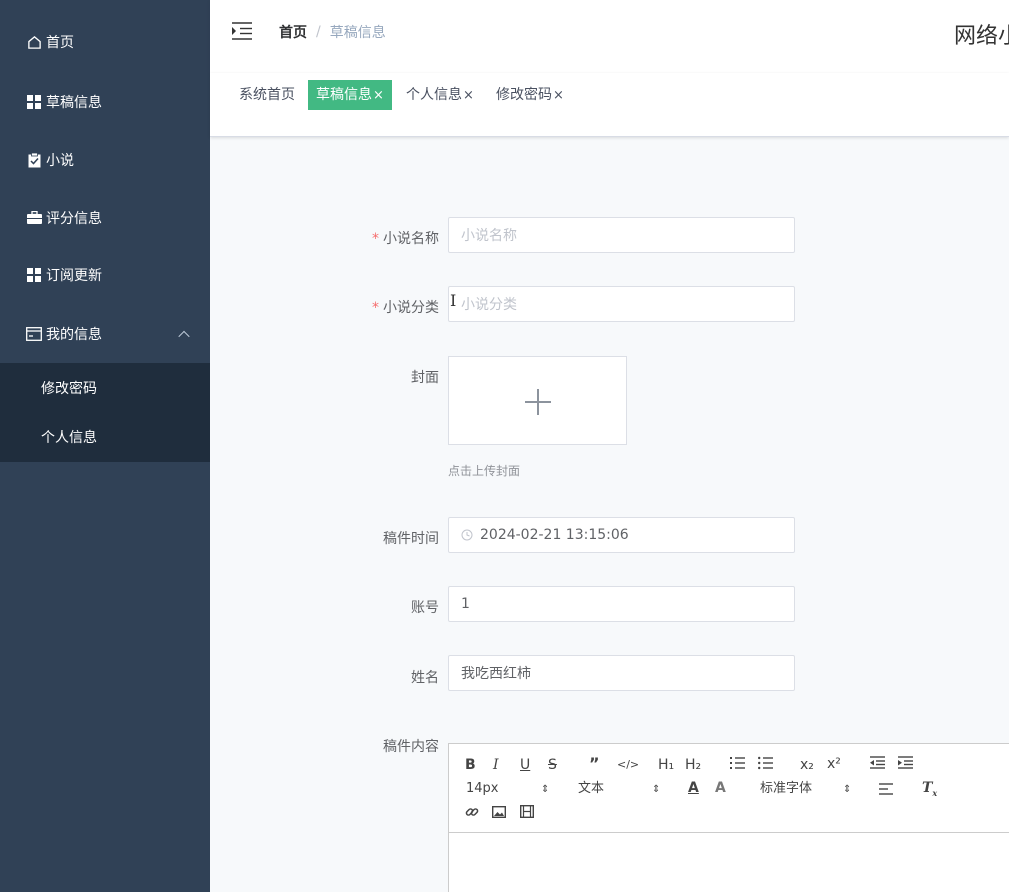  What do you see at coordinates (60, 43) in the screenshot?
I see `menu-item-label: 首页` at bounding box center [60, 43].